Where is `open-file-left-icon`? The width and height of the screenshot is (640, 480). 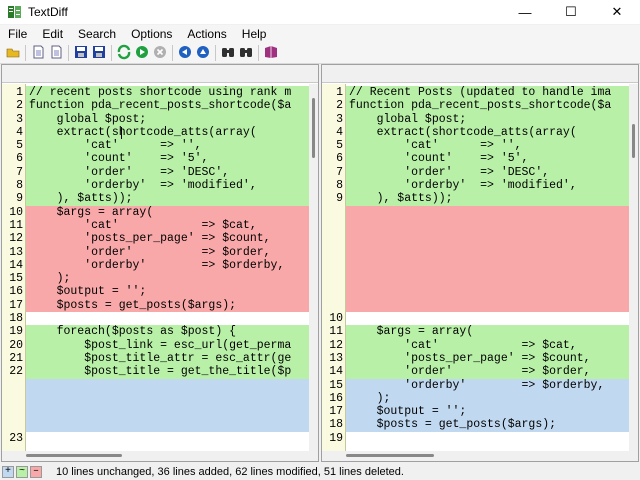
open-file-left-icon is located at coordinates (38, 53).